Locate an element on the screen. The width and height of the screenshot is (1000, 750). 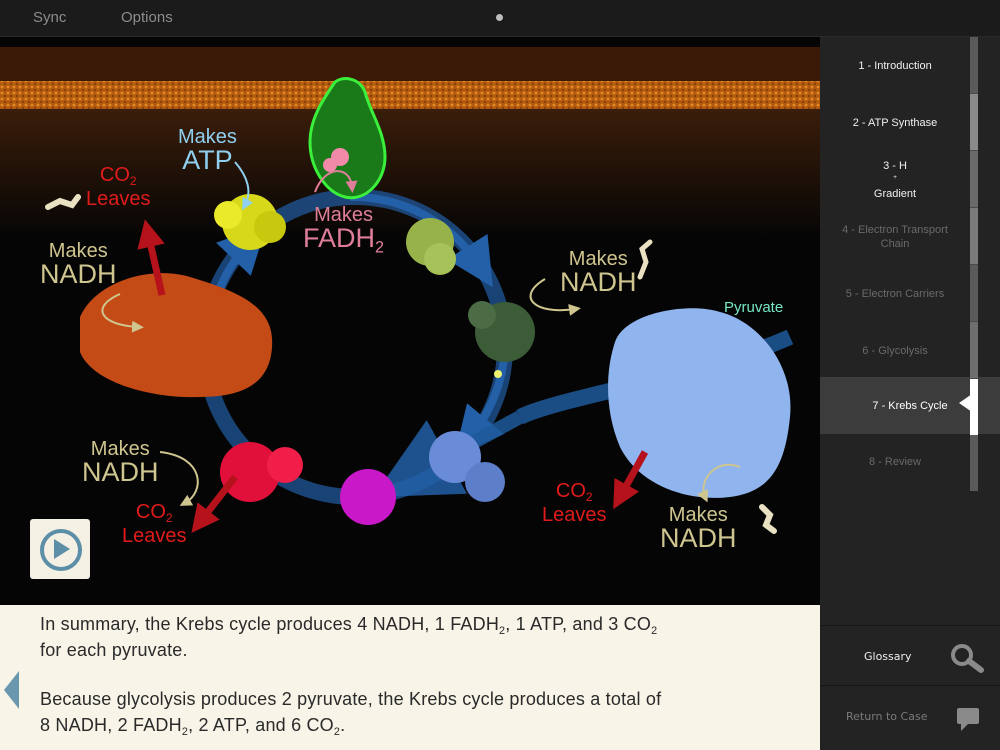
speech-bubble-icon is located at coordinates (969, 720).